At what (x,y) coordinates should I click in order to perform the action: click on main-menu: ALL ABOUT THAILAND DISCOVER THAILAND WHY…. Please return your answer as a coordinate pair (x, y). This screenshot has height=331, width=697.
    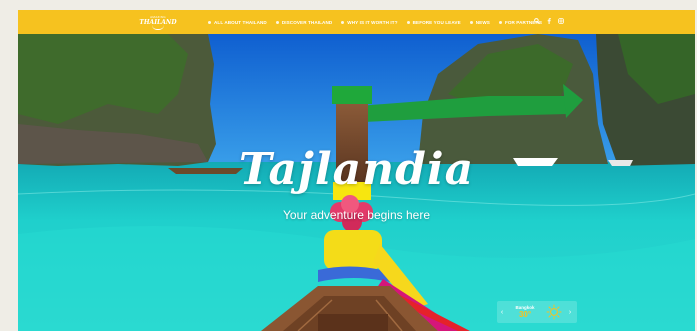
    Looking at the image, I should click on (379, 22).